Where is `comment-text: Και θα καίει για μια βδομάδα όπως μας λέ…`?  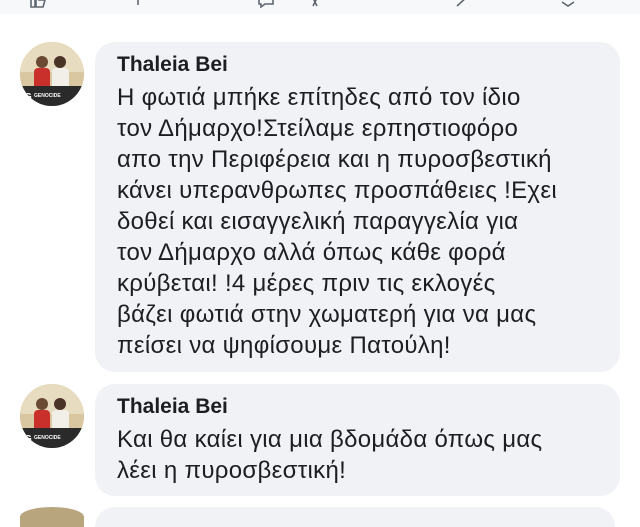 comment-text: Και θα καίει για μια βδομάδα όπως μας λέ… is located at coordinates (330, 455).